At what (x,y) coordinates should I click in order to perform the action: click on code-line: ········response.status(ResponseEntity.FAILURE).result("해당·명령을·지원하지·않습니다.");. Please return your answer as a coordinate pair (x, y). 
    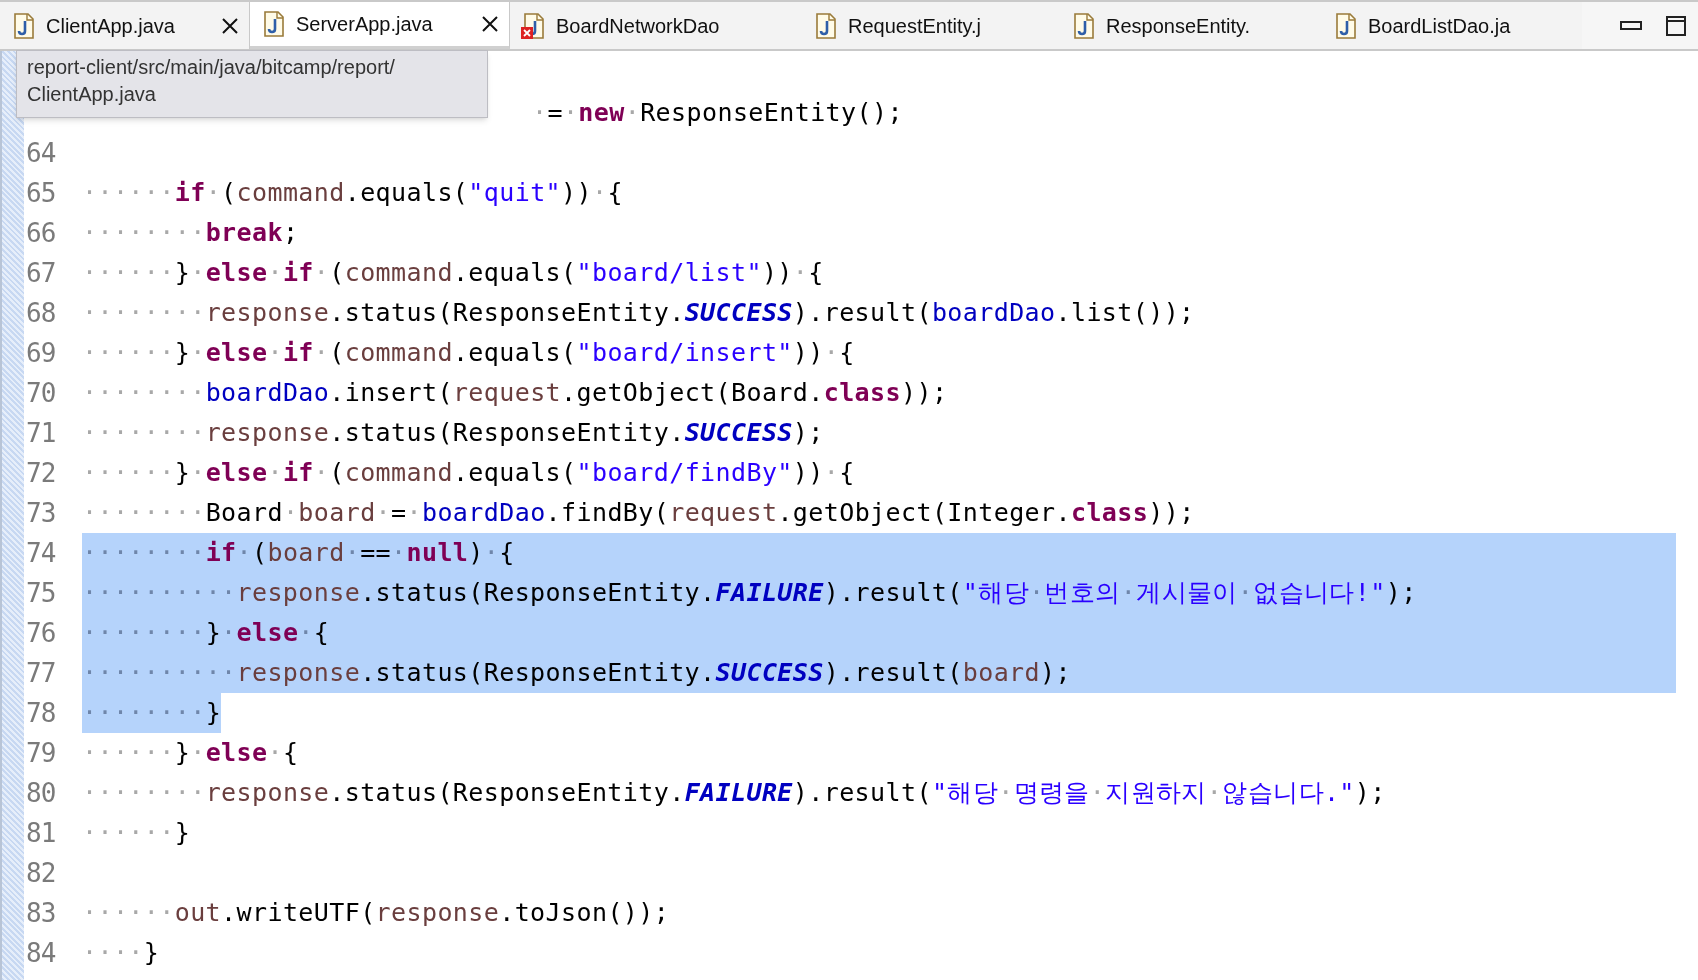
    Looking at the image, I should click on (734, 793).